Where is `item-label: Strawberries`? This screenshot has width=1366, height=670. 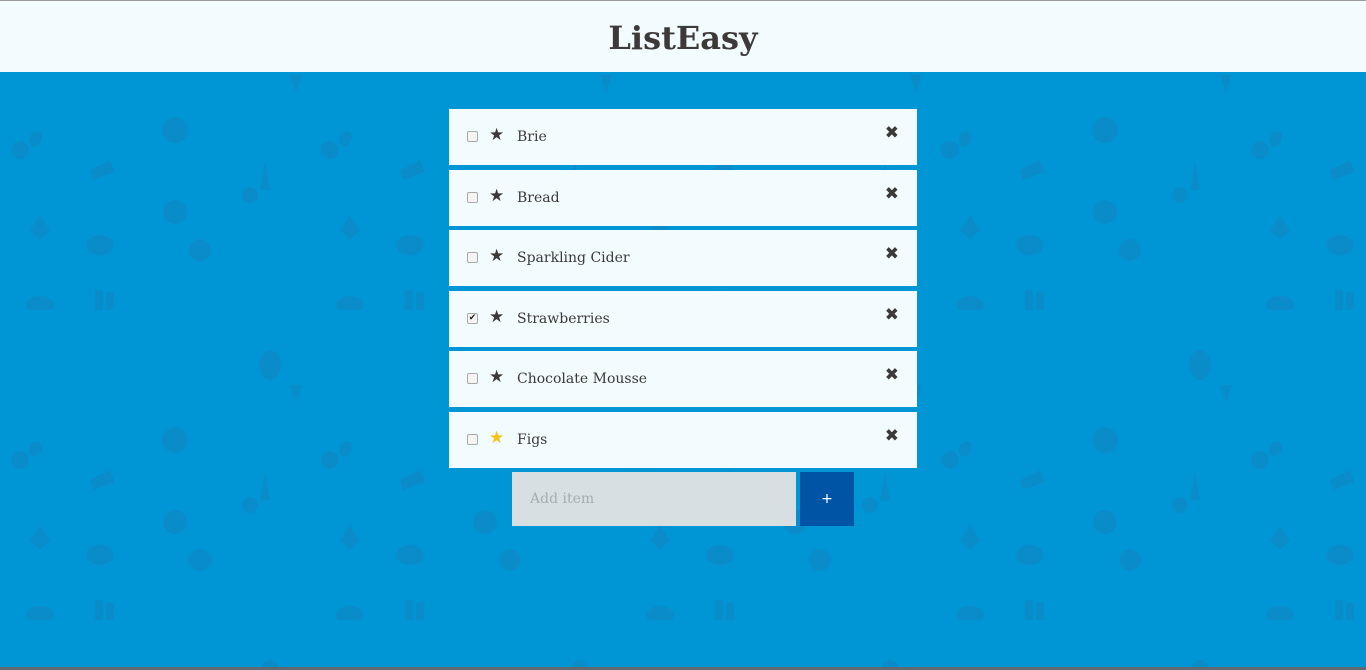
item-label: Strawberries is located at coordinates (563, 318).